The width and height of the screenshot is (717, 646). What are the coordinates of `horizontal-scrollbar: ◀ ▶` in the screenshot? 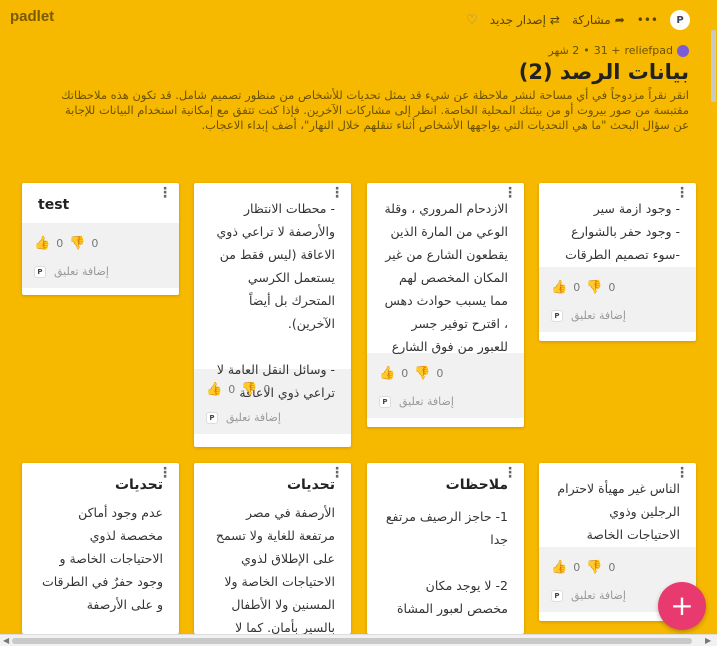 It's located at (358, 640).